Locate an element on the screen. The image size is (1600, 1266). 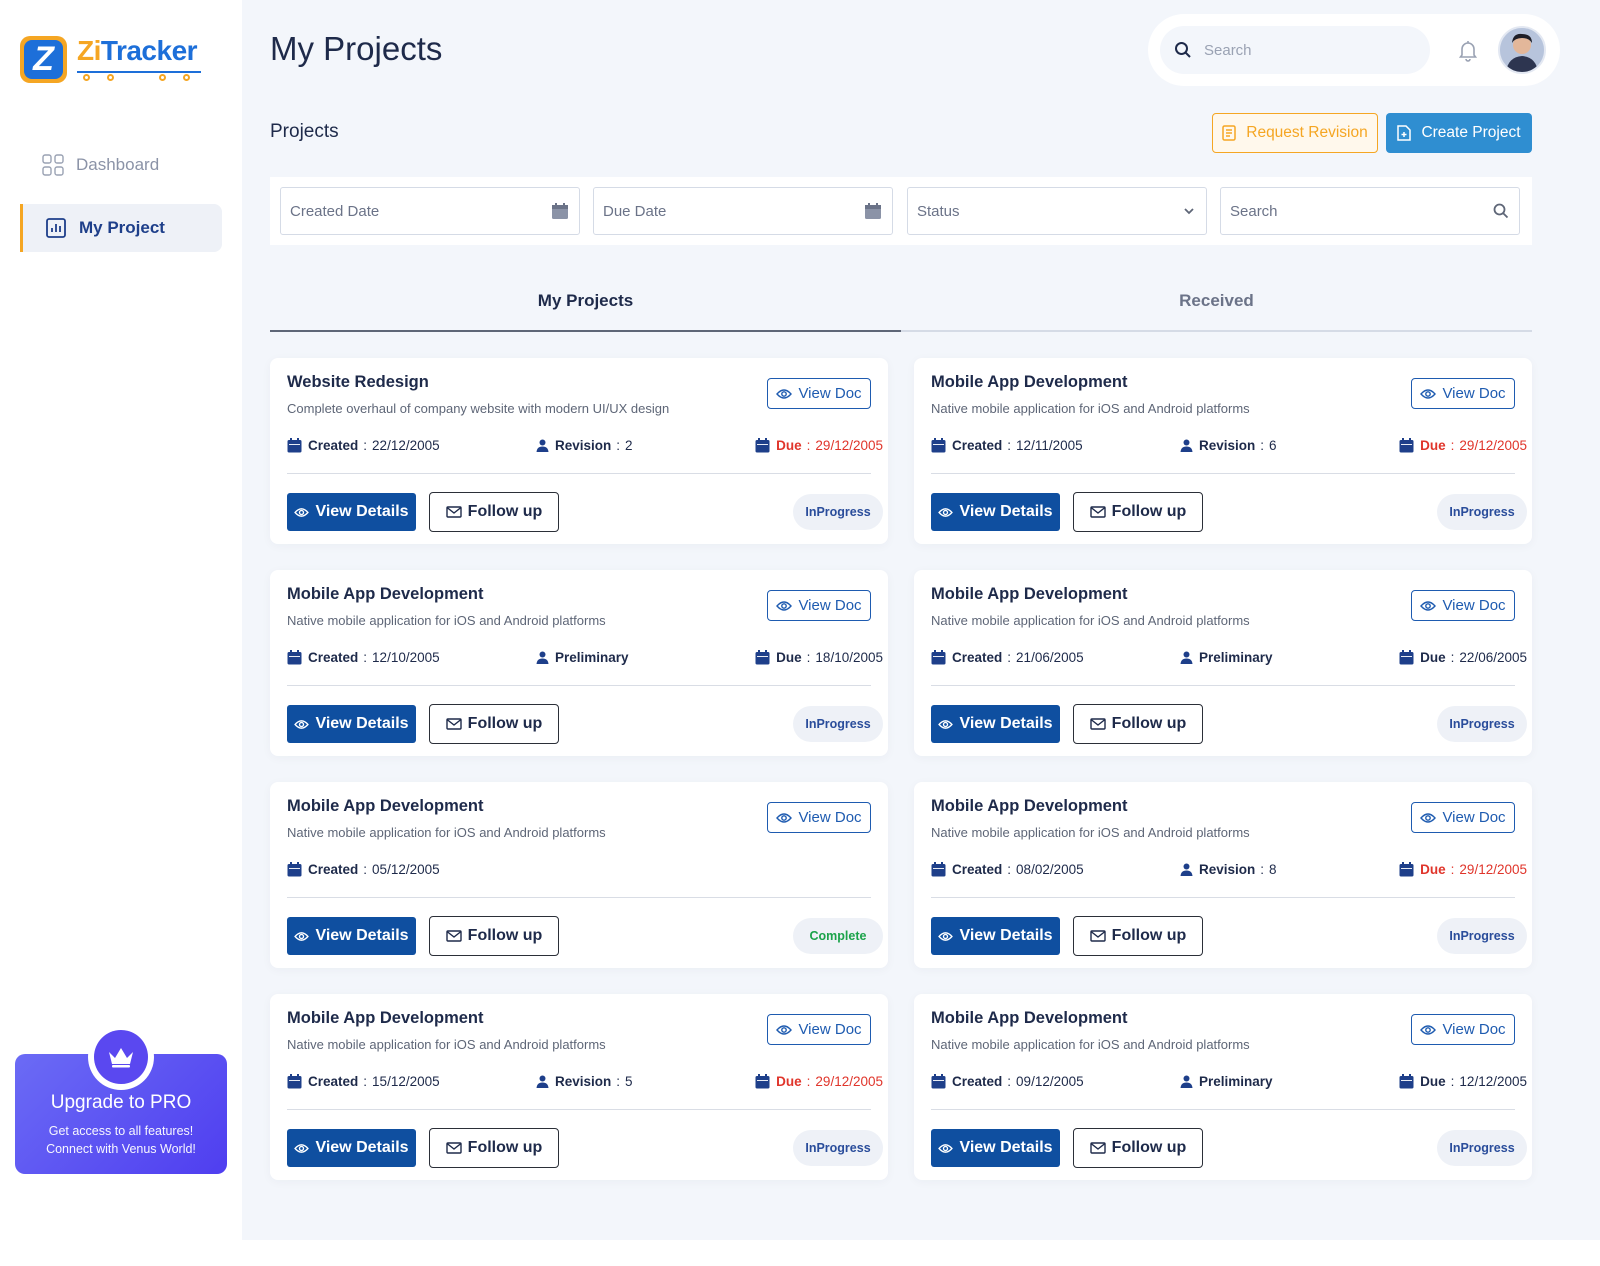
bell-icon is located at coordinates (1468, 50).